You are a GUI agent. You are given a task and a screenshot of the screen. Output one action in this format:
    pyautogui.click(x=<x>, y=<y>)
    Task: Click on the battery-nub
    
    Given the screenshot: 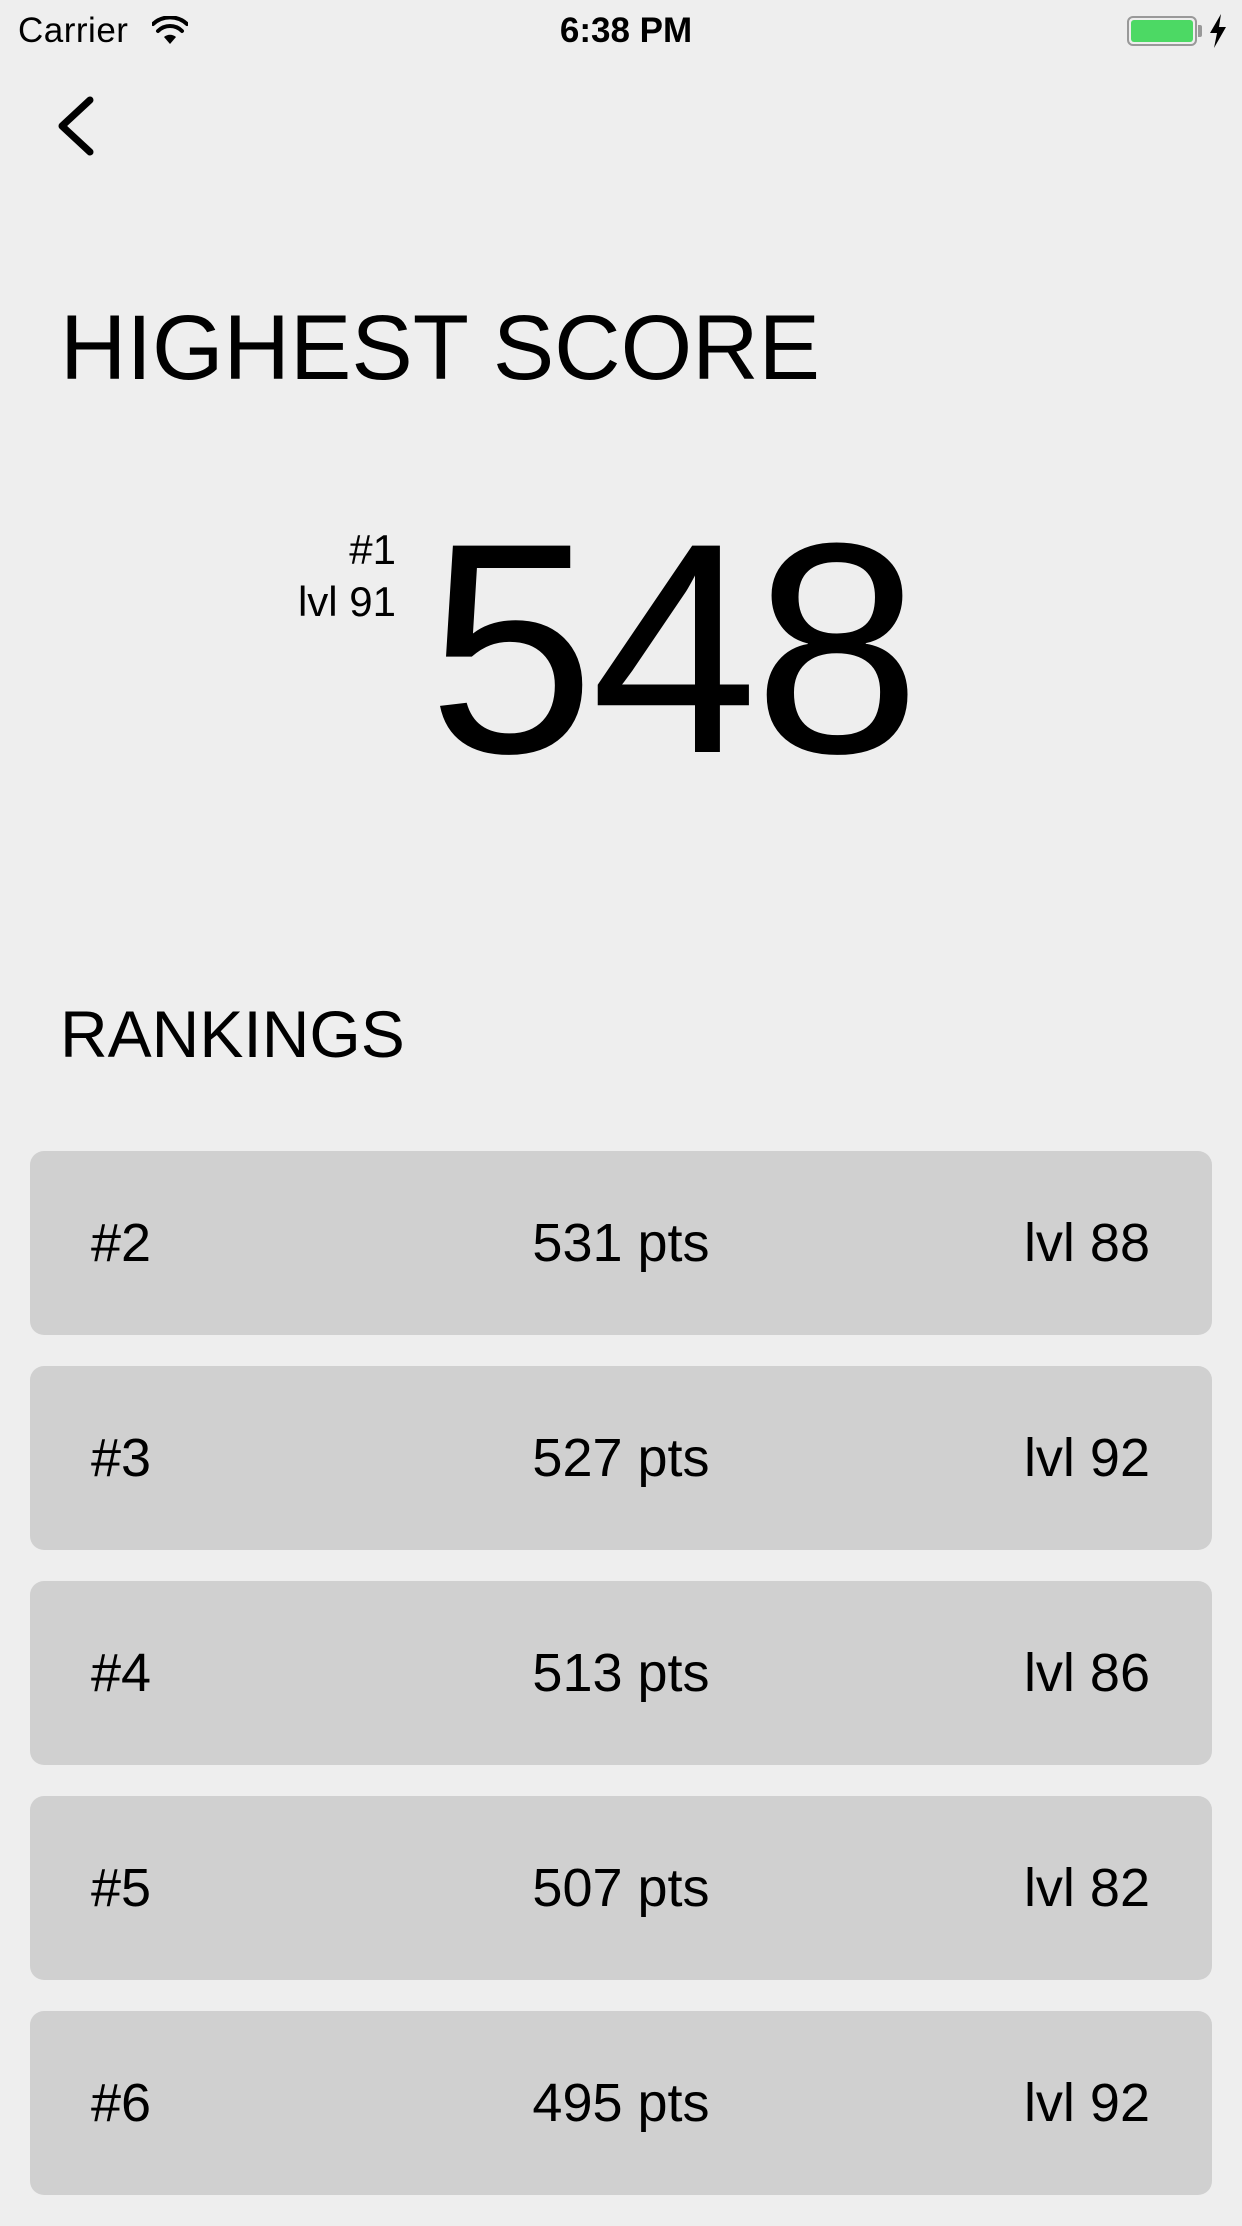 What is the action you would take?
    pyautogui.click(x=1200, y=31)
    